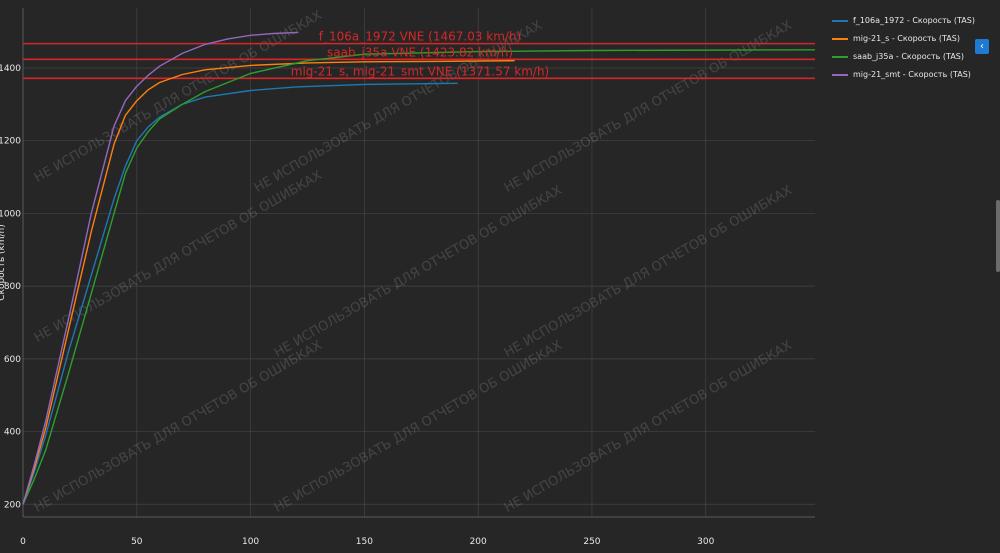 The image size is (1000, 553). I want to click on watermark-text-5: НЕ ИСПОЛЬЗОВАТЬ ДЛЯ ОТЧЕТОВ ОБ ОШИБКАХ, so click(648, 272).